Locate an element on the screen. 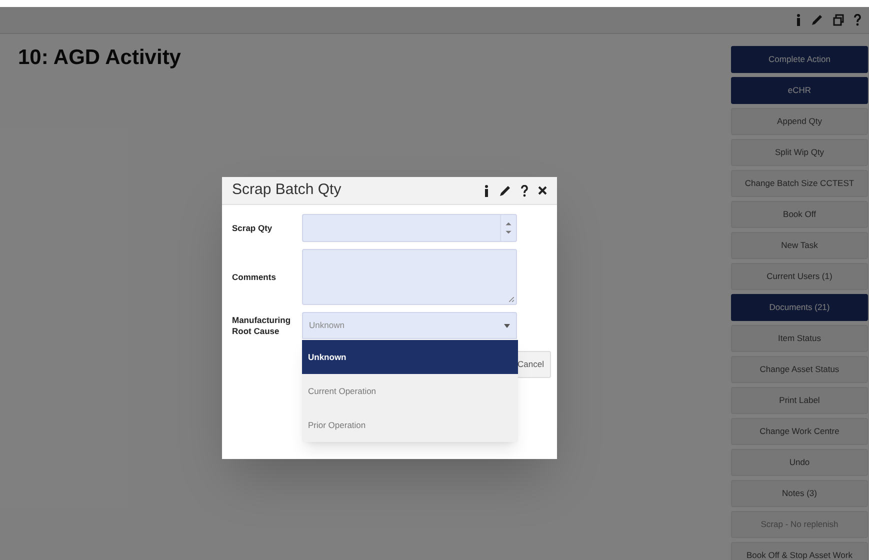 The width and height of the screenshot is (869, 560). action-button: Documents (21) is located at coordinates (799, 307).